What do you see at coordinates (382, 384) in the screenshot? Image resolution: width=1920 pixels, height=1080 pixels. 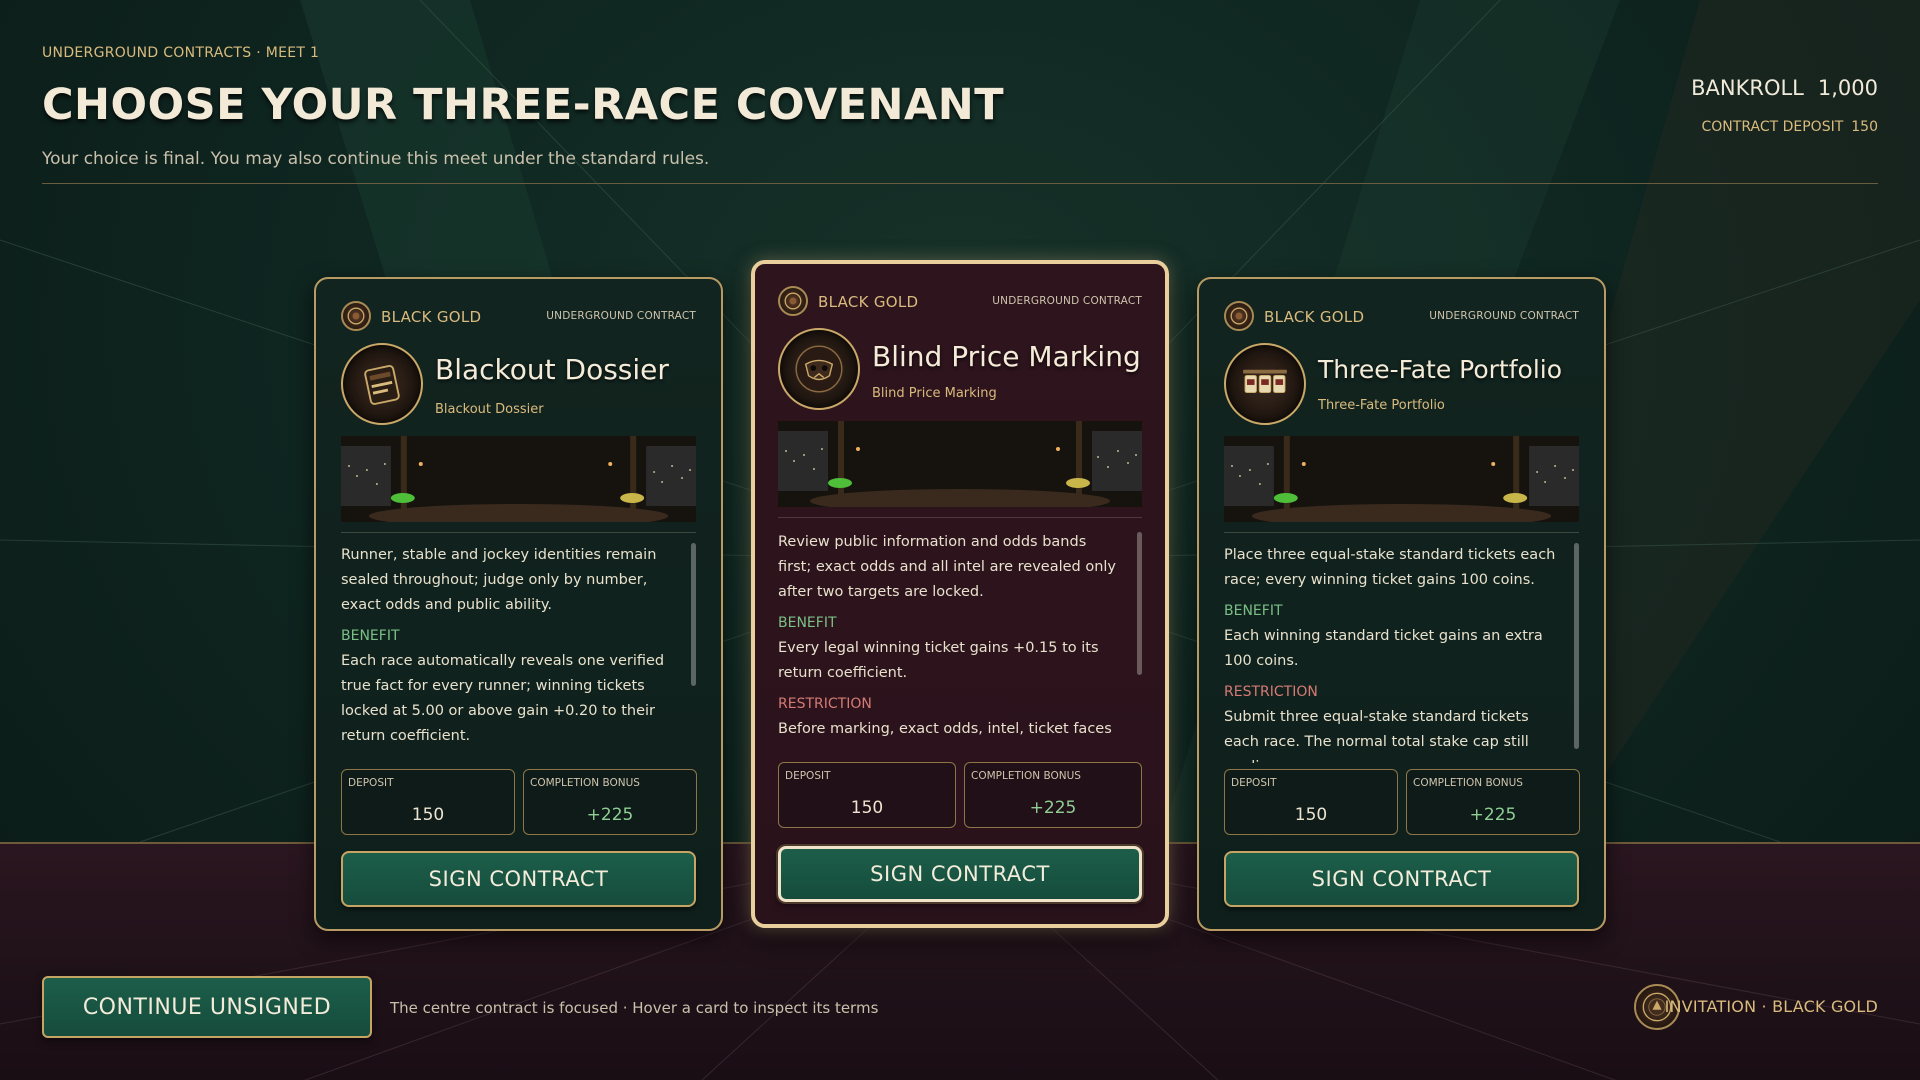 I see `dossier-icon` at bounding box center [382, 384].